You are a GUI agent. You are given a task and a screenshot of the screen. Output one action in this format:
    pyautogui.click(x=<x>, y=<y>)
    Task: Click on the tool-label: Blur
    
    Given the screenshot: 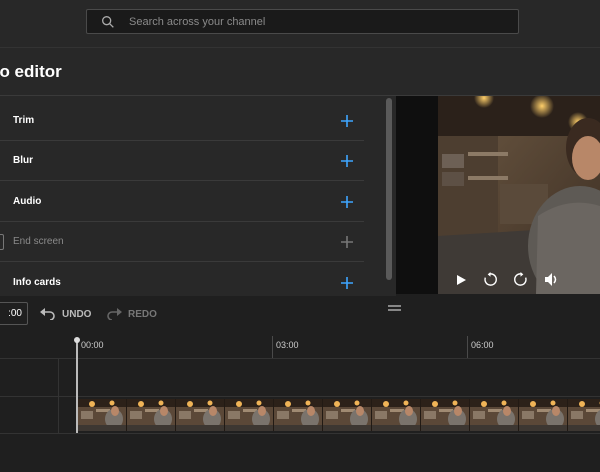 What is the action you would take?
    pyautogui.click(x=23, y=160)
    